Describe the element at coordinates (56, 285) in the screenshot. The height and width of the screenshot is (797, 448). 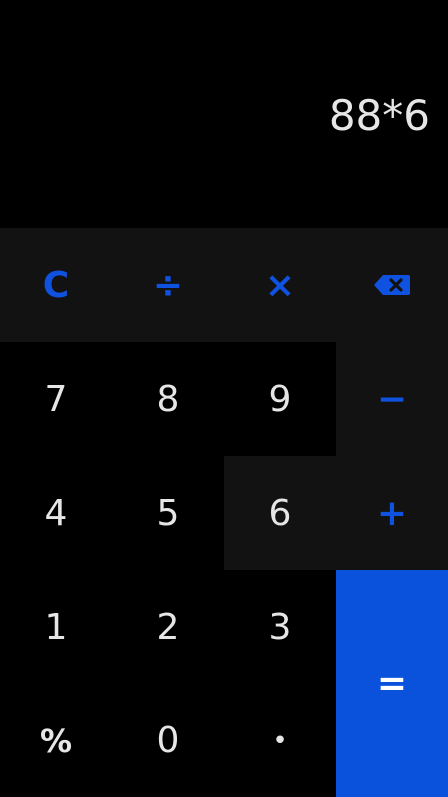
I see `clear-button: C` at that location.